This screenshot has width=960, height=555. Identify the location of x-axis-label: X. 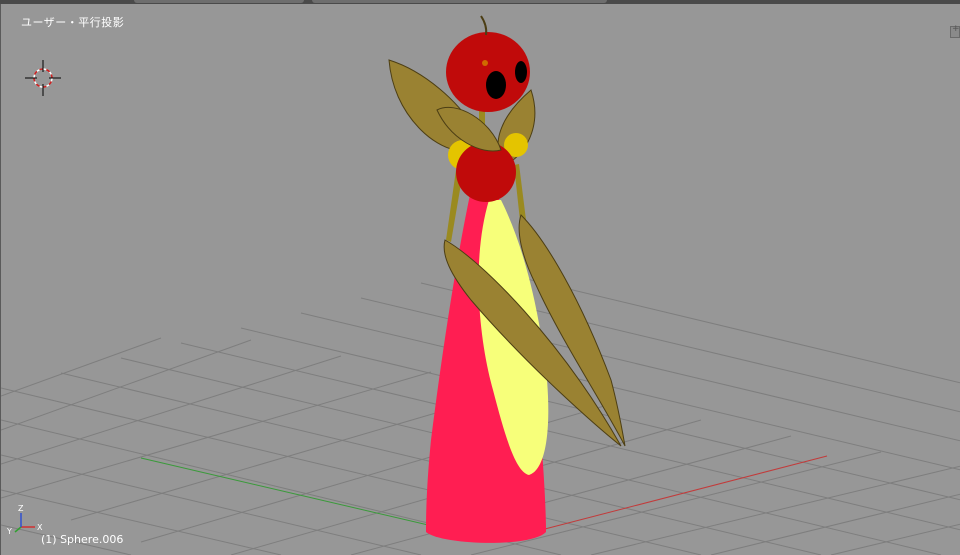
(40, 527).